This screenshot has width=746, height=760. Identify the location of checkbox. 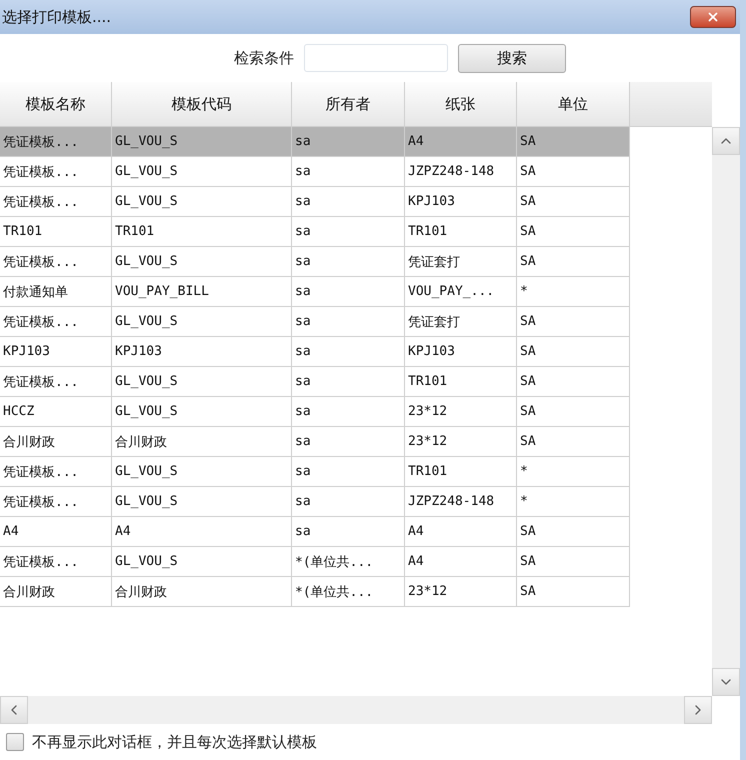
(15, 742).